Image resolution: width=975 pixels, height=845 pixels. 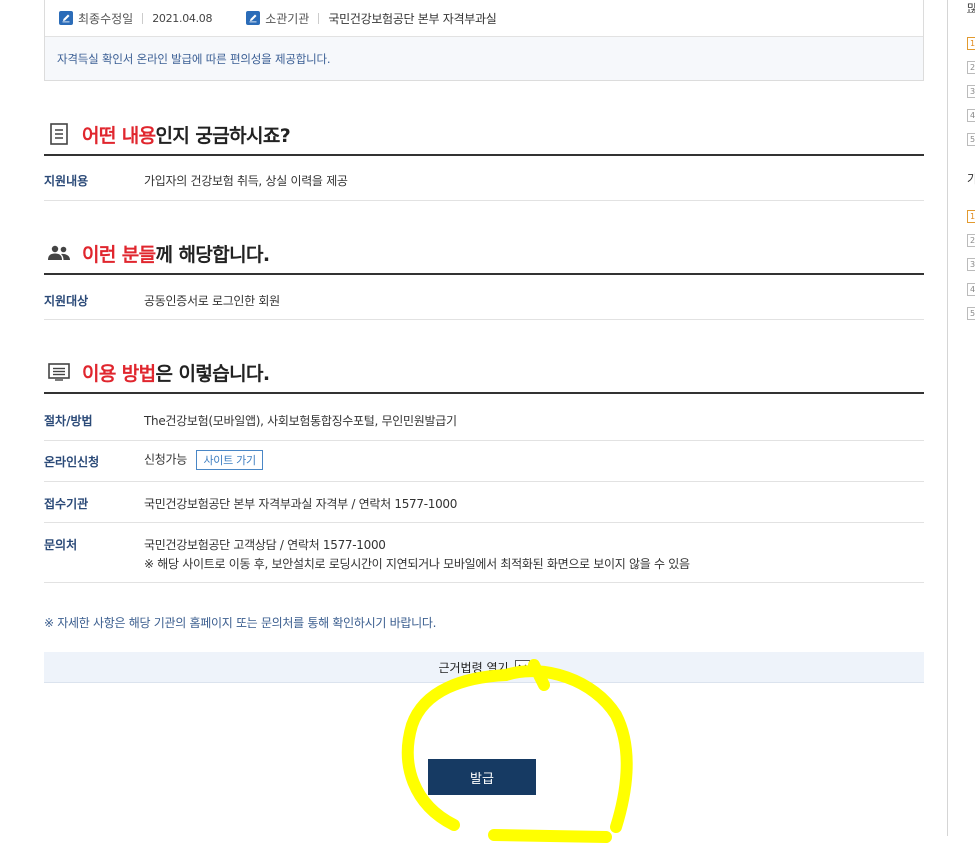 What do you see at coordinates (212, 301) in the screenshot?
I see `row-value: 공동인증서로 로그인한 회원` at bounding box center [212, 301].